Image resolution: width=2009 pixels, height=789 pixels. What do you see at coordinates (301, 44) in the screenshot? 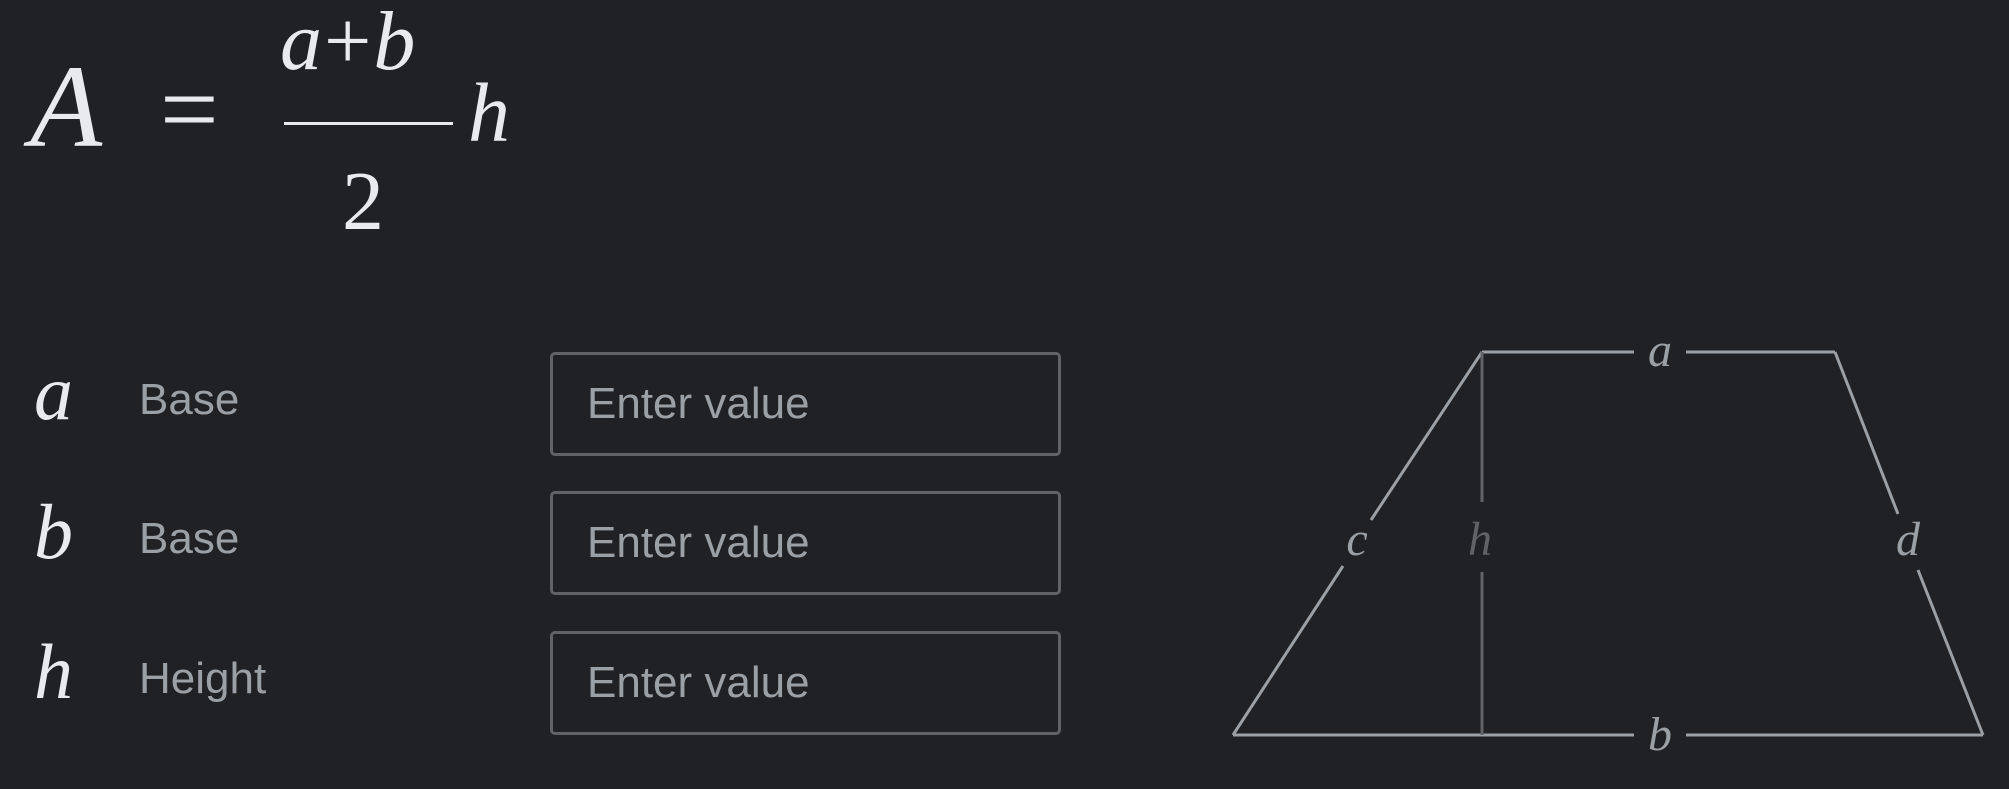
I see `formula-numerator-a: a` at bounding box center [301, 44].